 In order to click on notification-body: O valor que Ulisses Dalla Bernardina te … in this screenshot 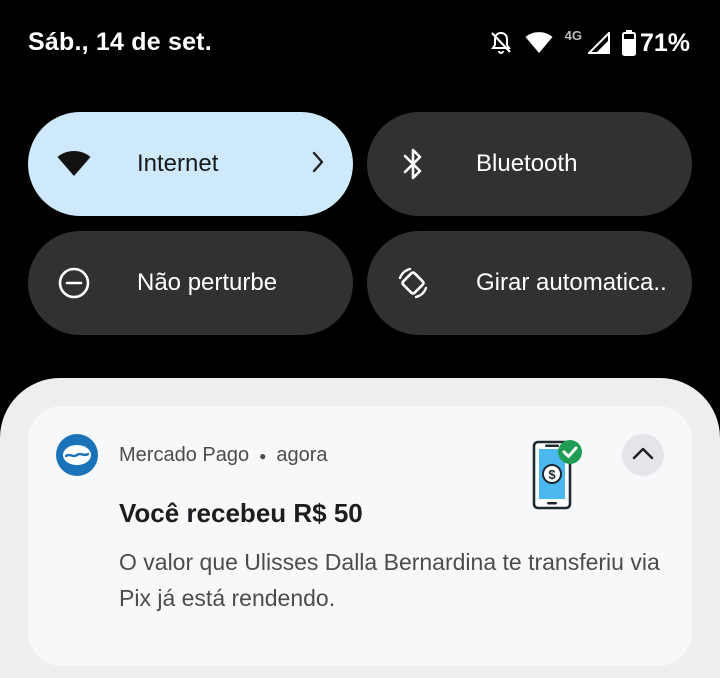, I will do `click(389, 580)`.